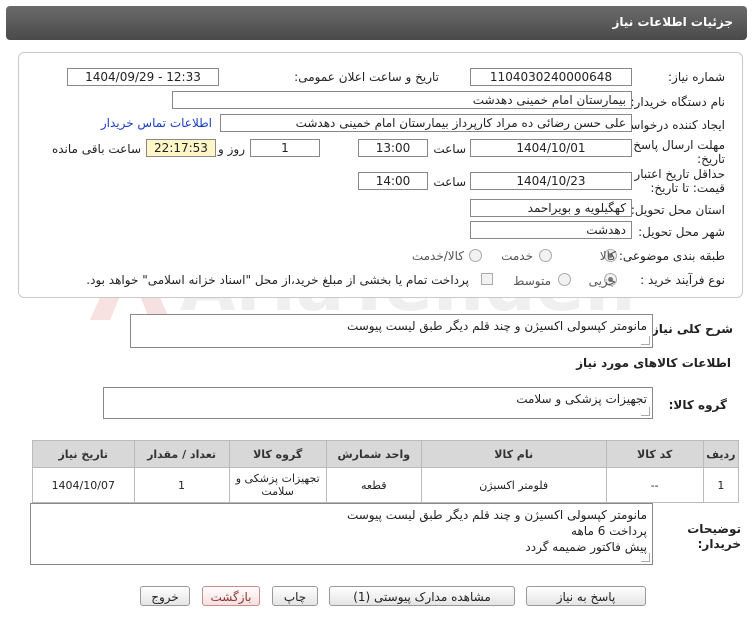  Describe the element at coordinates (564, 279) in the screenshot. I see `radio-medium` at that location.